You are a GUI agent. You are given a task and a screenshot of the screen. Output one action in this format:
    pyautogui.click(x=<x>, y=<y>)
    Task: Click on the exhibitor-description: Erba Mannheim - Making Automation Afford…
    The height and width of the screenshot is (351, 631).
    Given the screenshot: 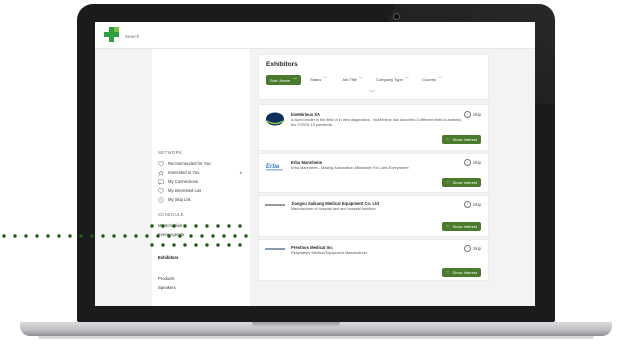 What is the action you would take?
    pyautogui.click(x=350, y=168)
    